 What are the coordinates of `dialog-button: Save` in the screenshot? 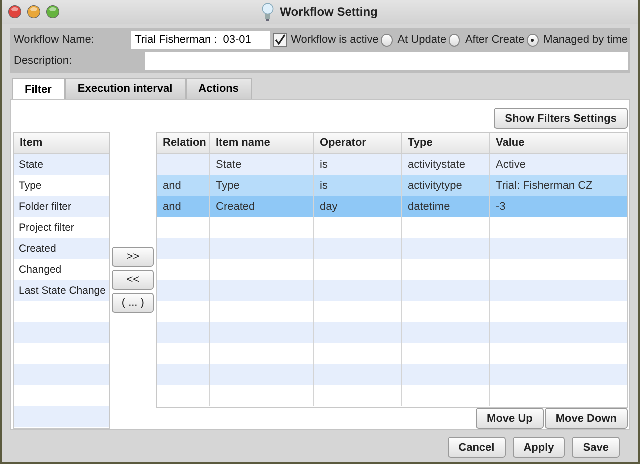 It's located at (596, 447).